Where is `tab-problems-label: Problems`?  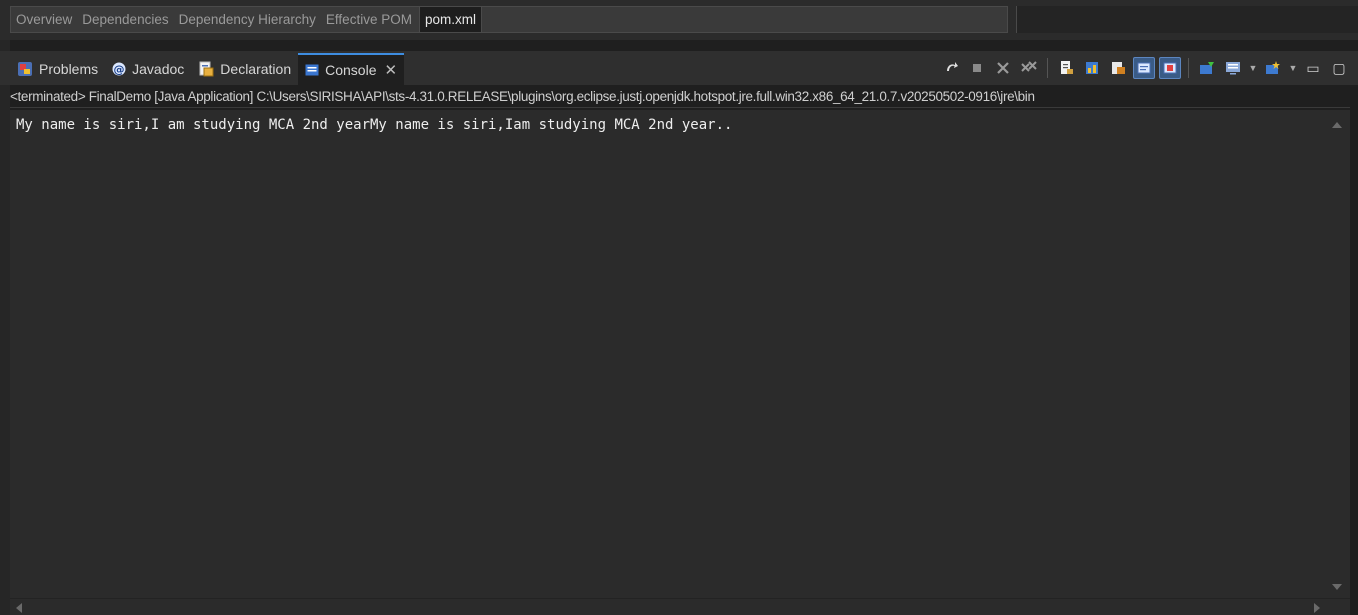 tab-problems-label: Problems is located at coordinates (69, 69).